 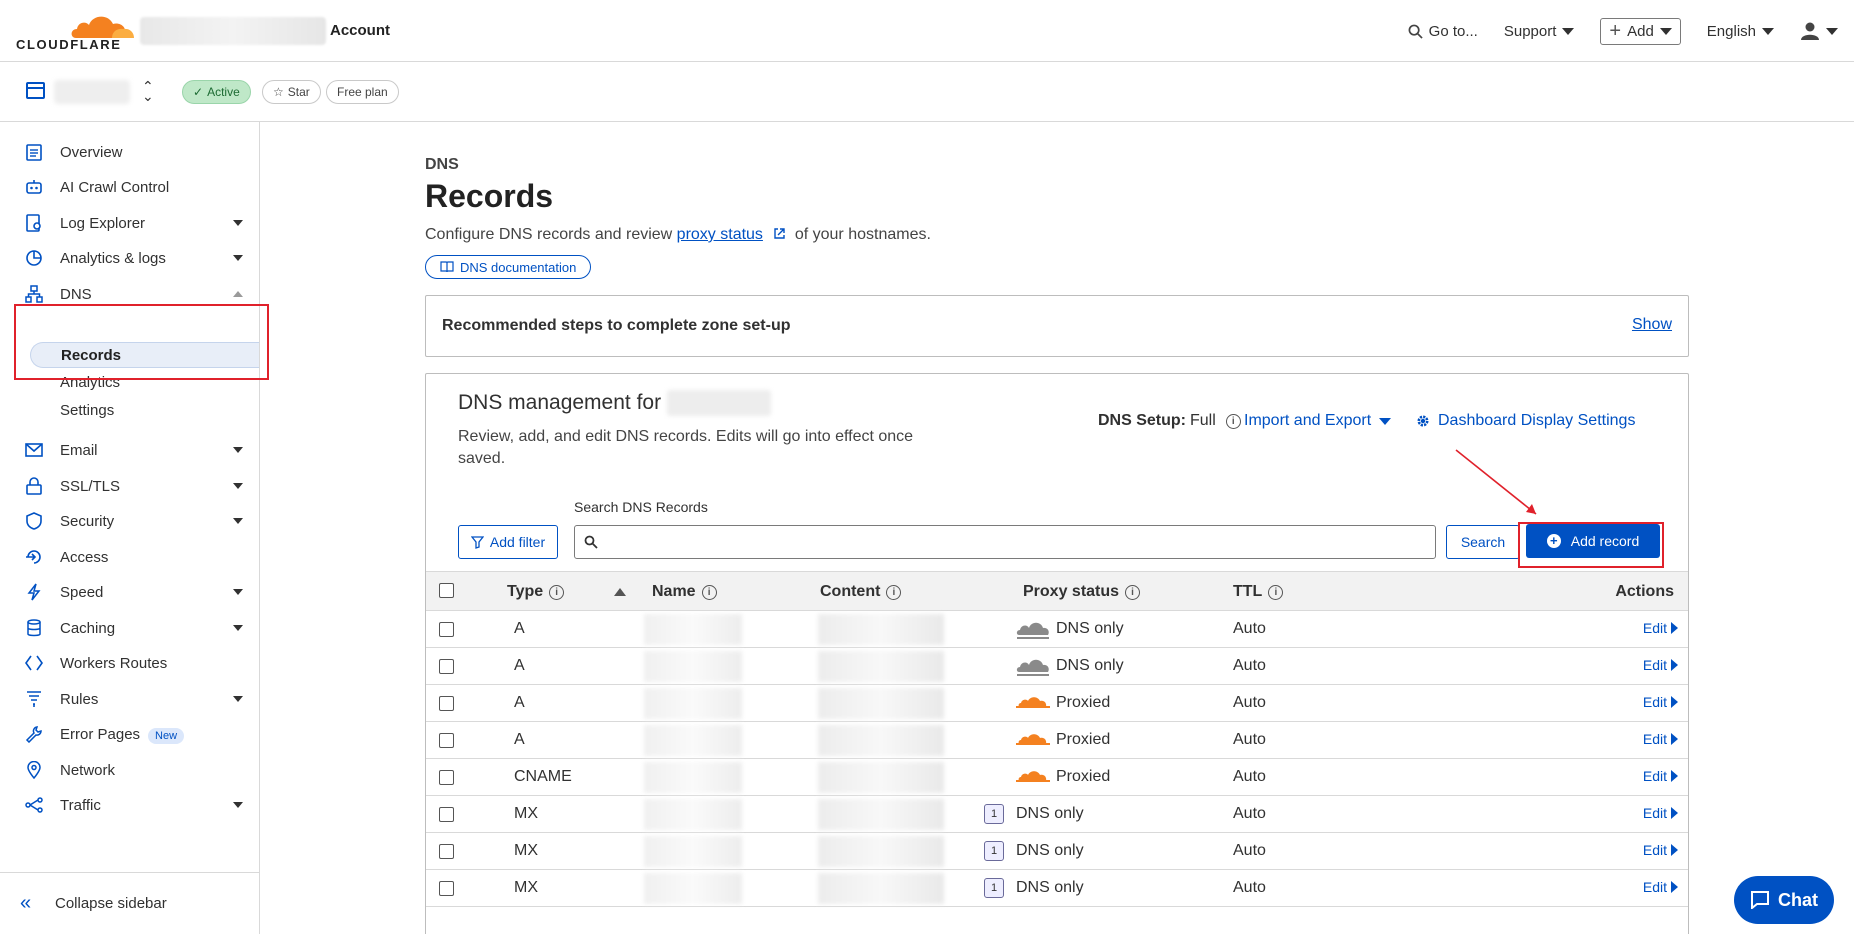 I want to click on language-menu: English, so click(x=1740, y=31).